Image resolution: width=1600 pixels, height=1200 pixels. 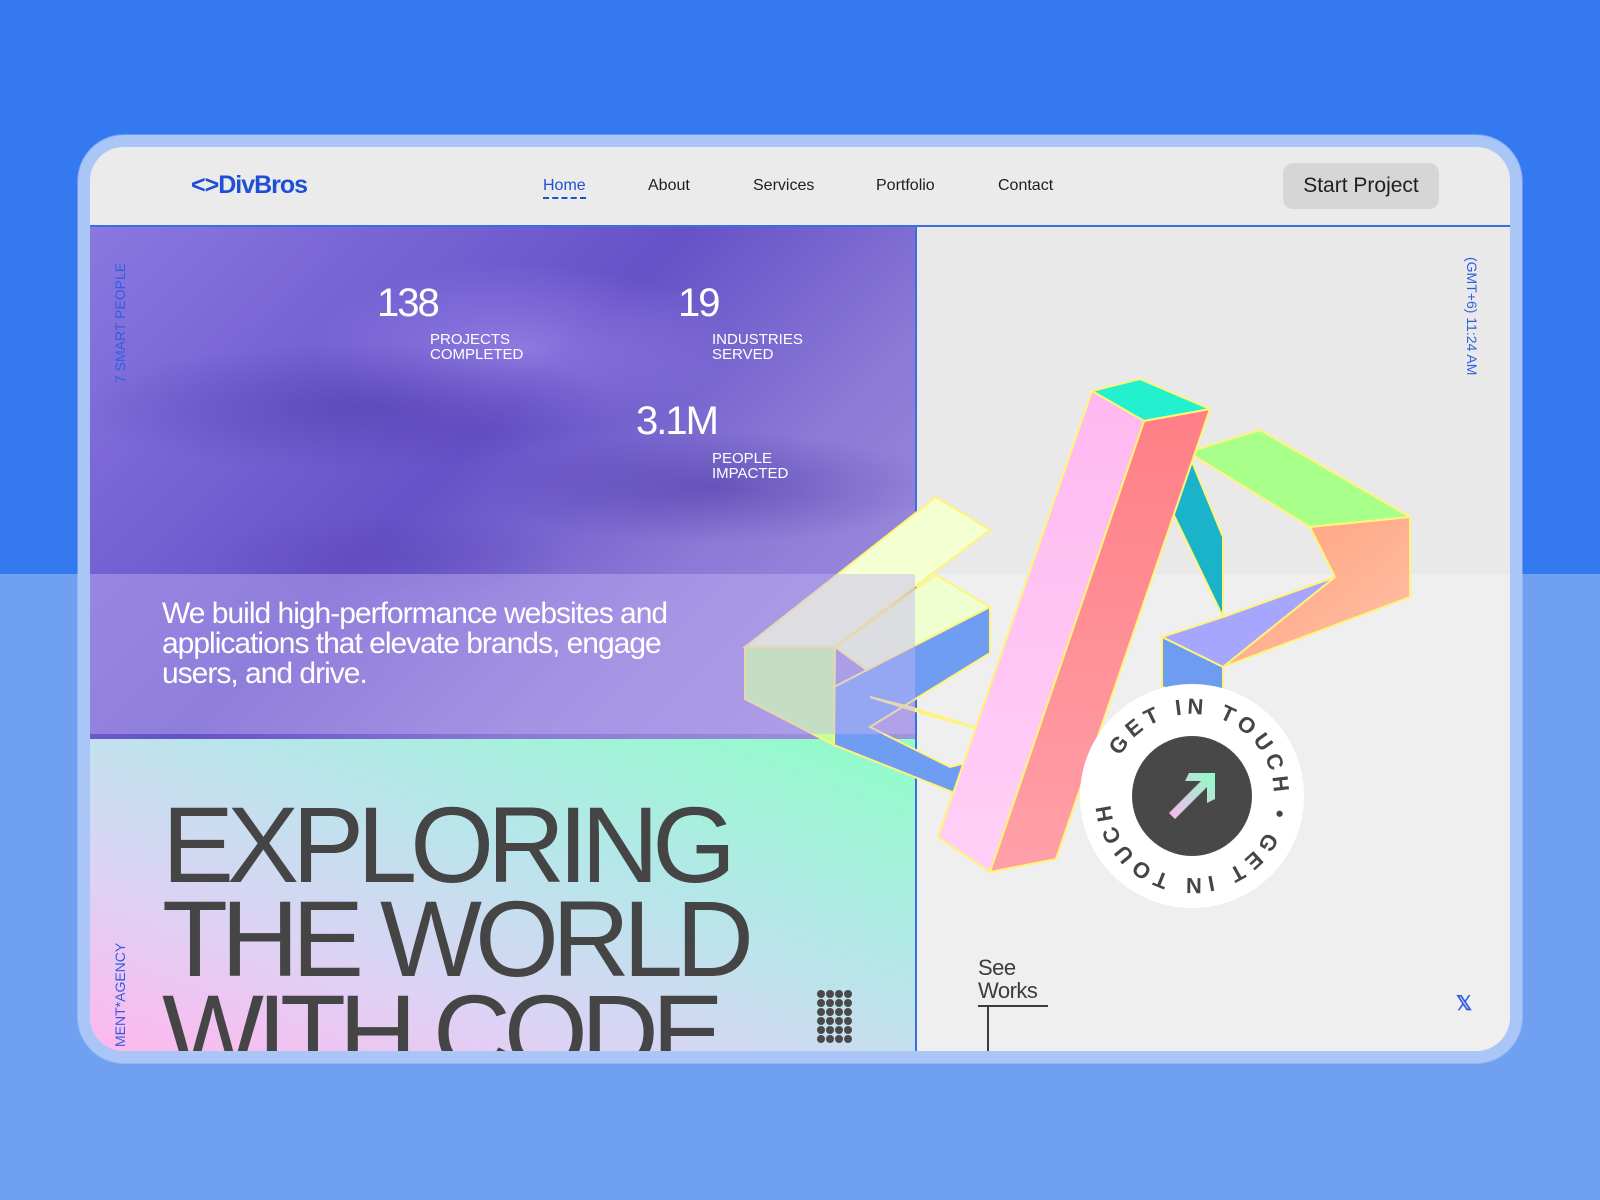 What do you see at coordinates (1008, 990) in the screenshot?
I see `see-works-line2: Works` at bounding box center [1008, 990].